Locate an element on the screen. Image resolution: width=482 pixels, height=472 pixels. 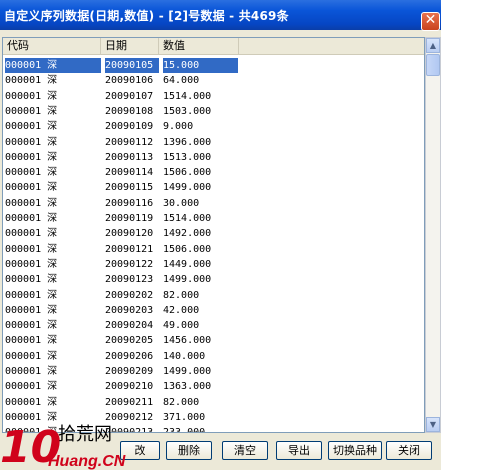
switch-product-button: 切换品种 is located at coordinates (355, 450).